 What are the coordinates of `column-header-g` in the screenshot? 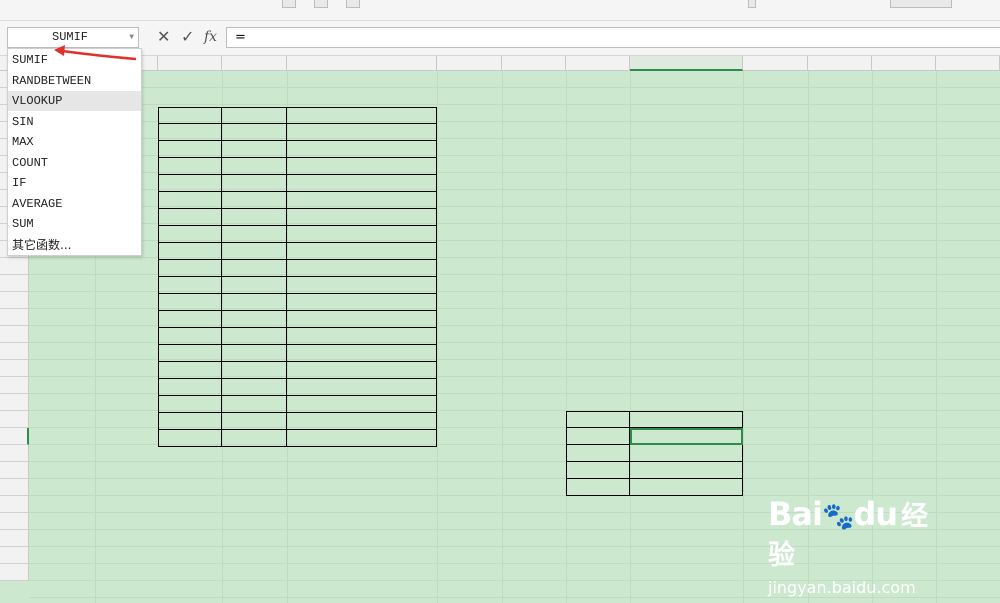 It's located at (534, 63).